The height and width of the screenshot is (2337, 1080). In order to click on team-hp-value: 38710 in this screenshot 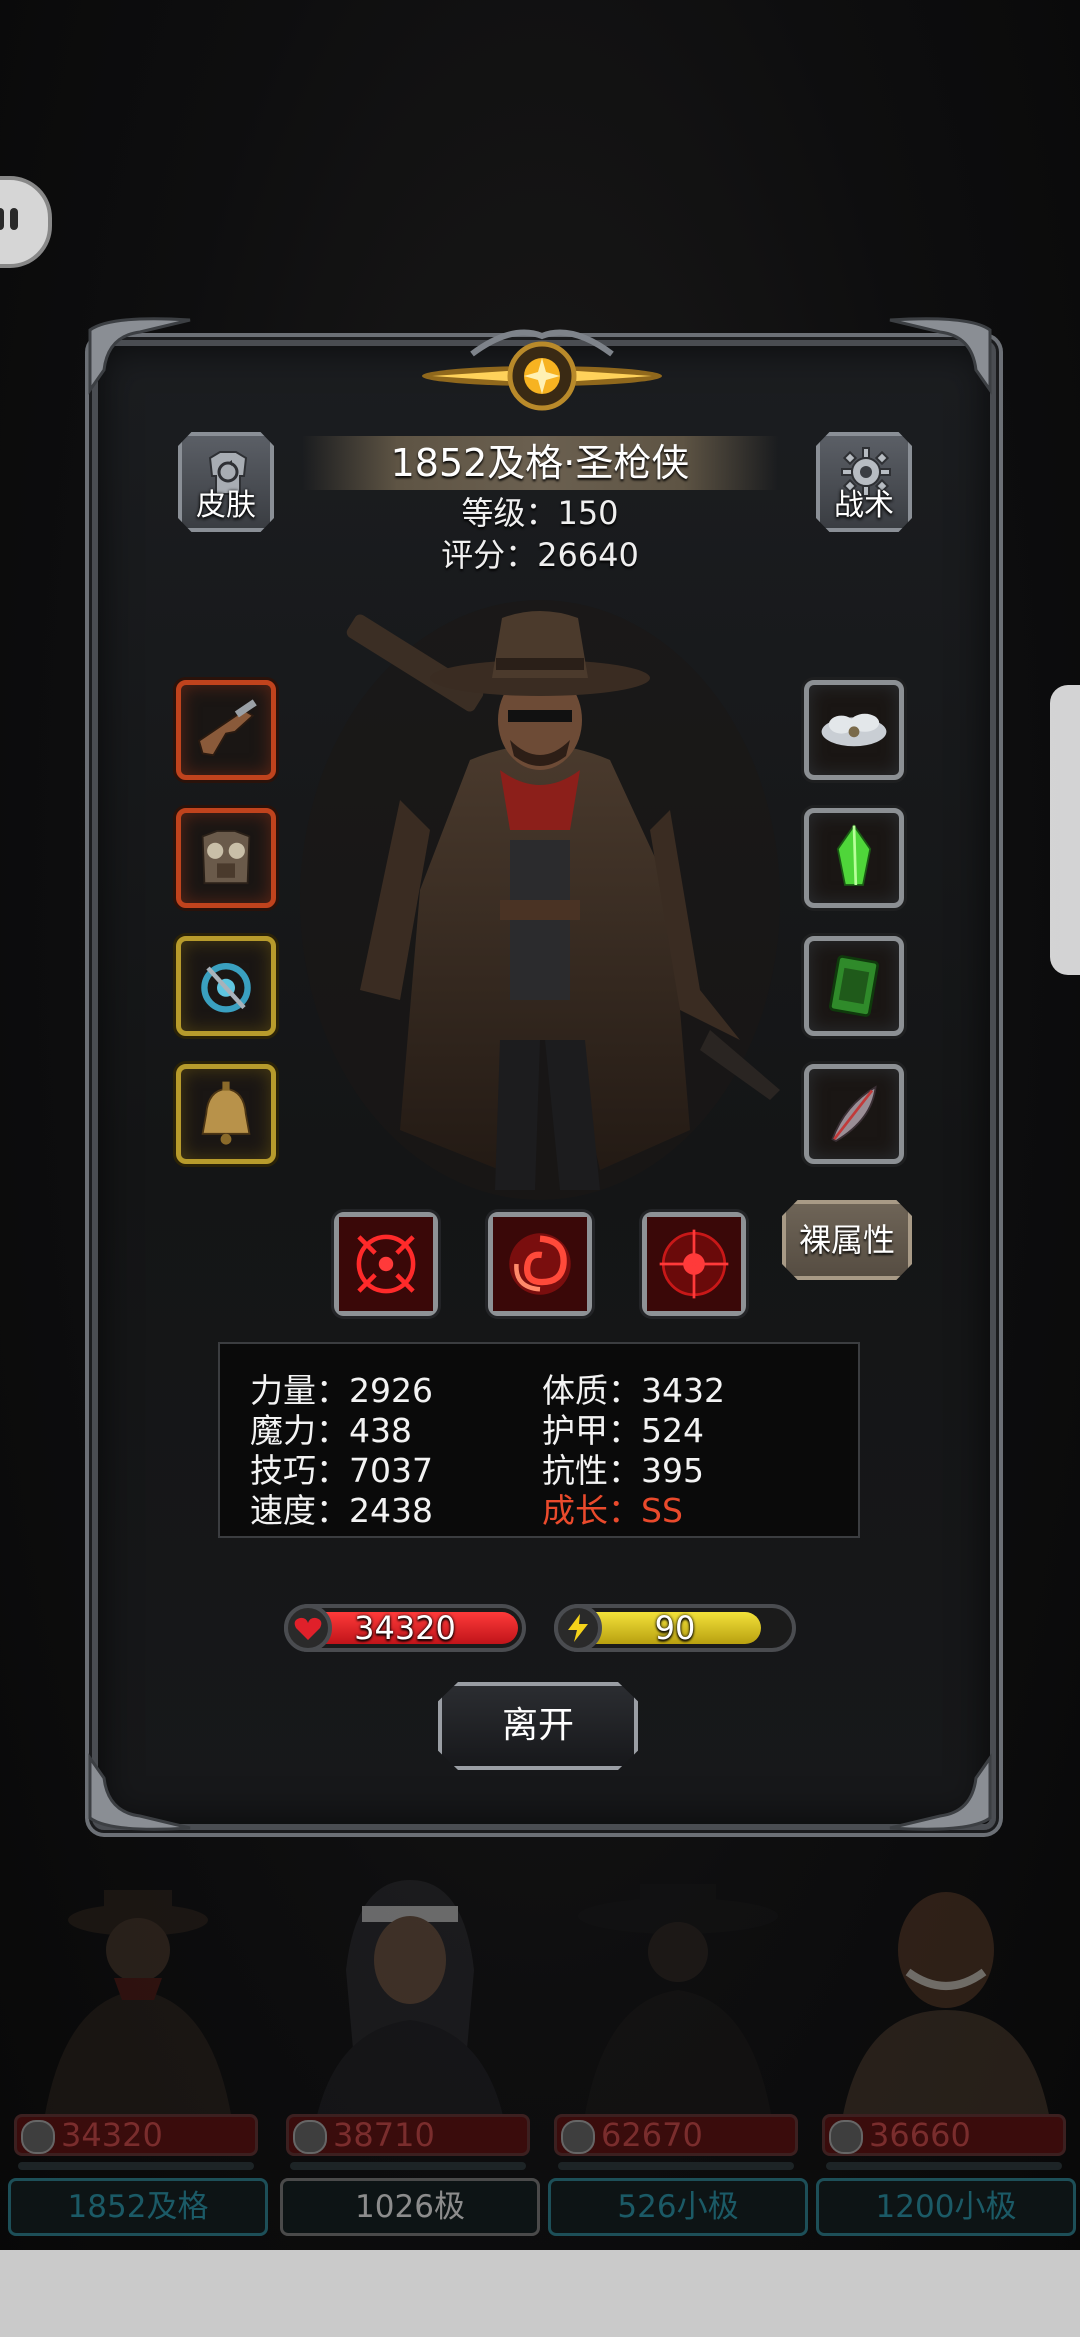, I will do `click(384, 2135)`.